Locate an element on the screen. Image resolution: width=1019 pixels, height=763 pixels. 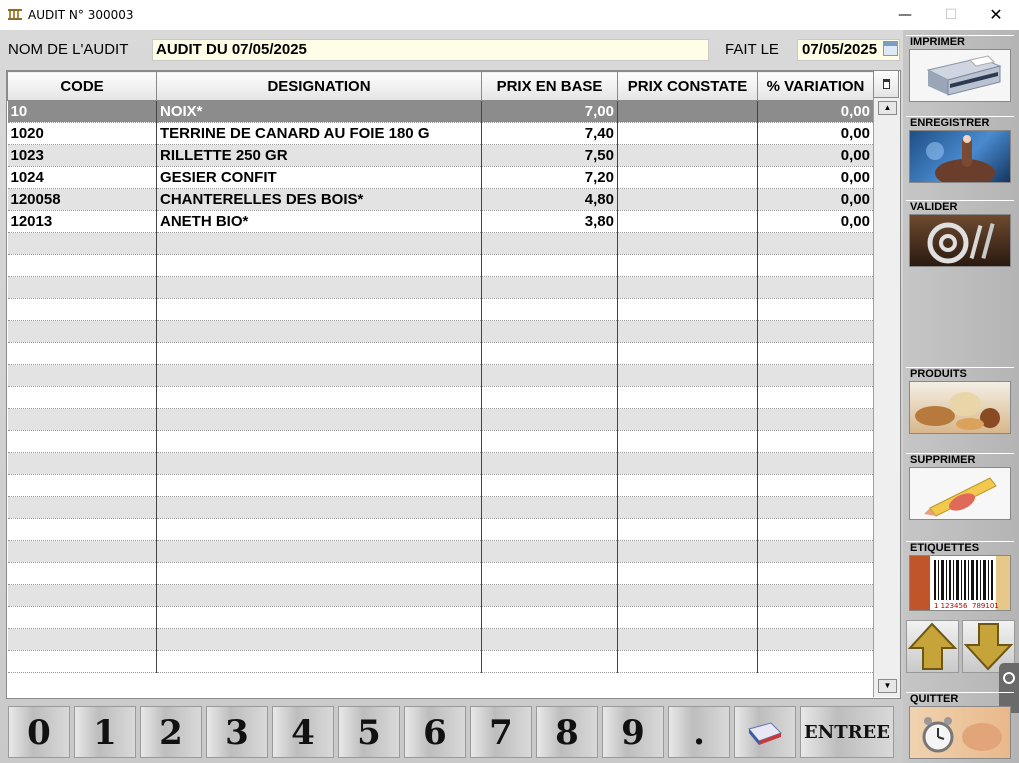
cell-code: 12013 is located at coordinates (82, 221).